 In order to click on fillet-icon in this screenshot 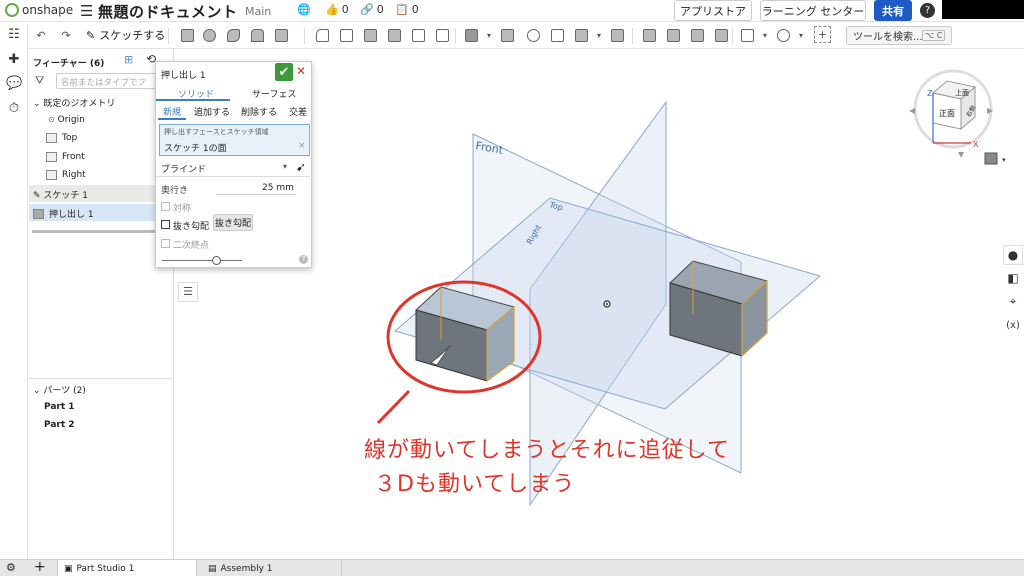, I will do `click(322, 35)`.